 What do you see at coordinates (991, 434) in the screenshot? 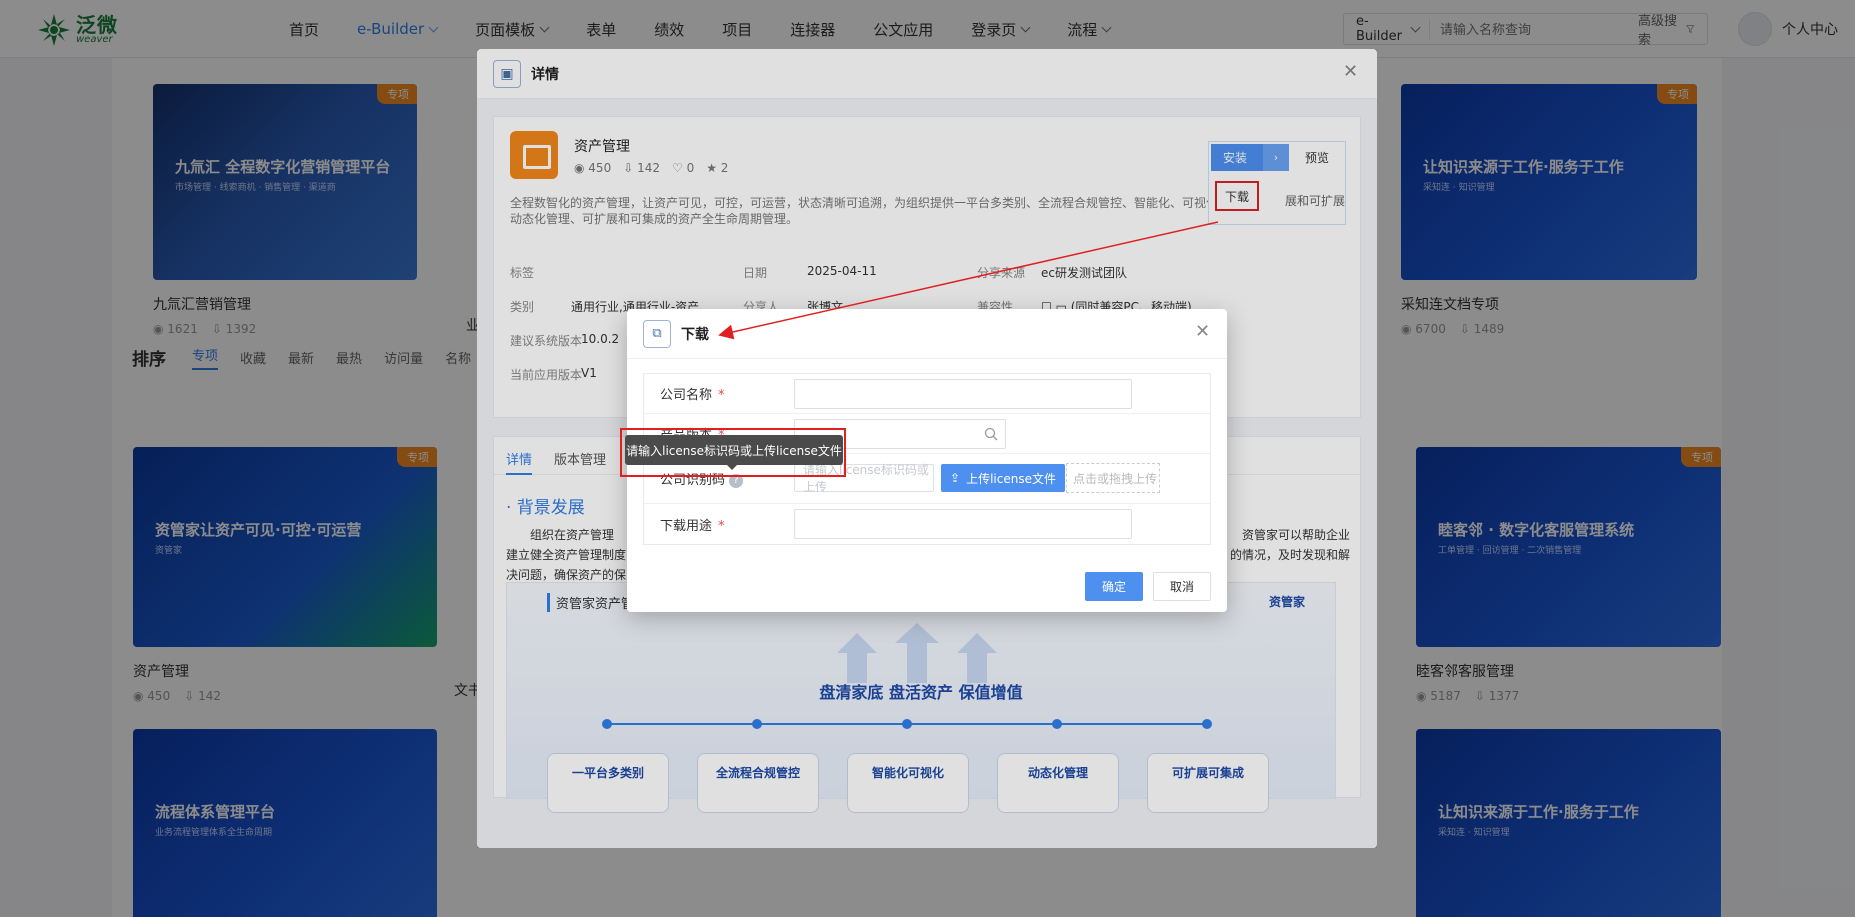
I see `search-icon` at bounding box center [991, 434].